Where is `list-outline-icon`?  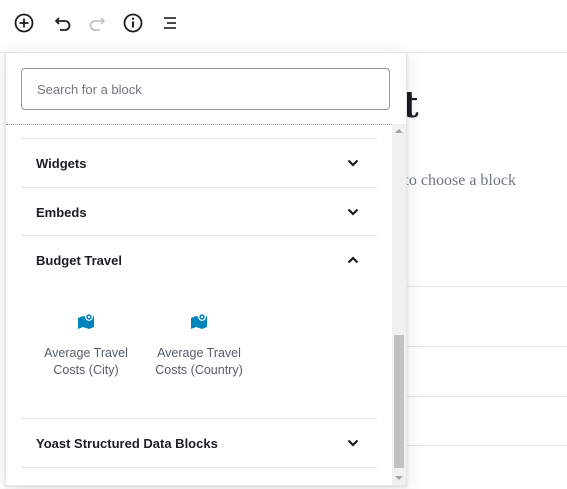 list-outline-icon is located at coordinates (170, 23).